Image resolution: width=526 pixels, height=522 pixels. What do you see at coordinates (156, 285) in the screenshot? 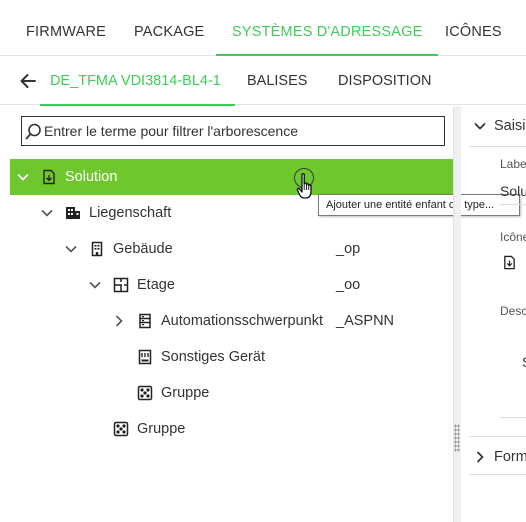
I see `tree-node-label: Etage` at bounding box center [156, 285].